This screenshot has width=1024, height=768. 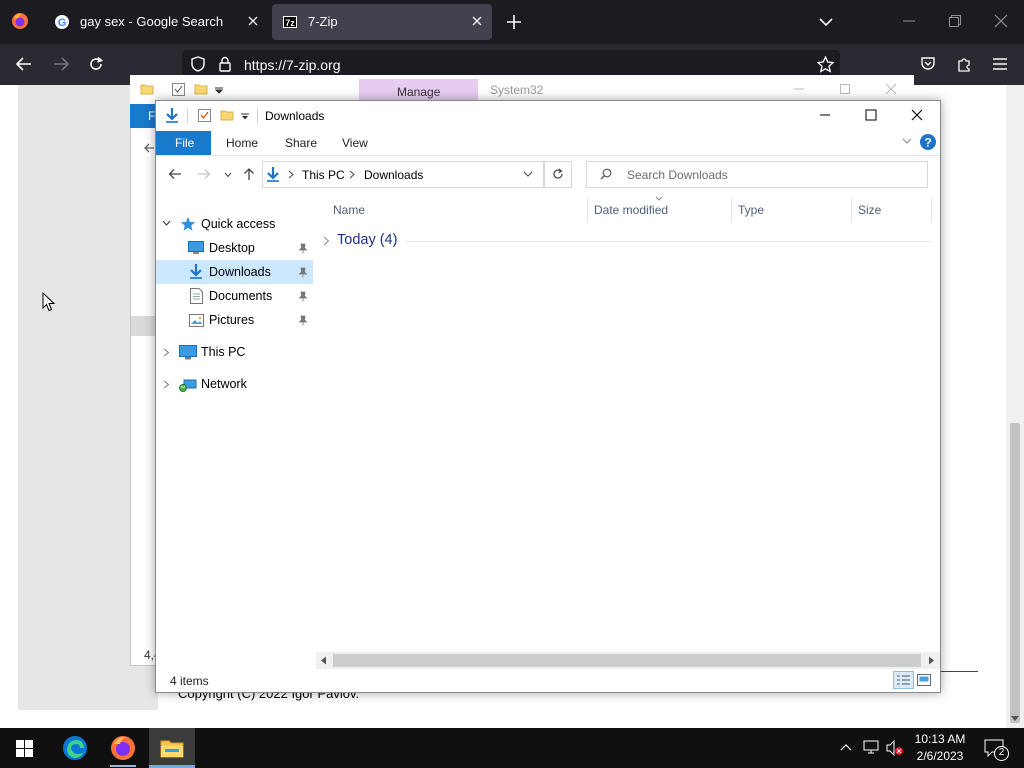 What do you see at coordinates (323, 660) in the screenshot?
I see `scroll-left-icon` at bounding box center [323, 660].